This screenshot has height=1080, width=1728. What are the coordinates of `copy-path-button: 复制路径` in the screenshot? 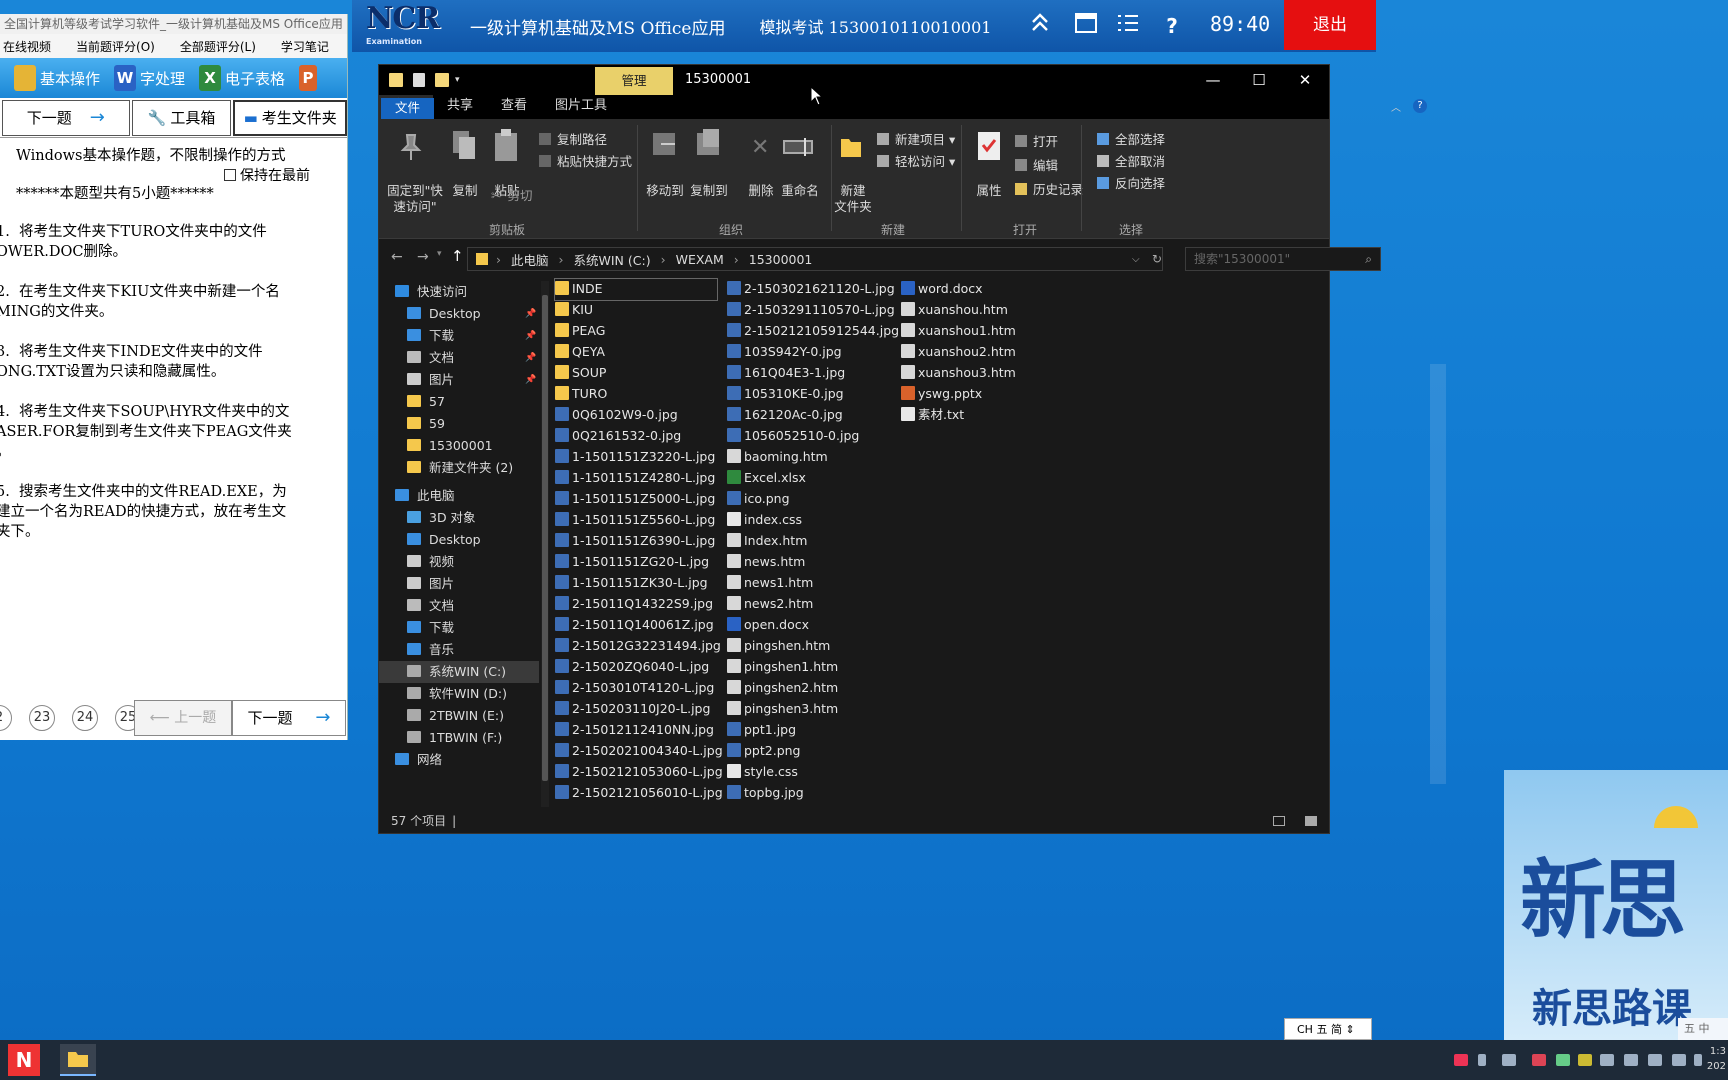 It's located at (573, 138).